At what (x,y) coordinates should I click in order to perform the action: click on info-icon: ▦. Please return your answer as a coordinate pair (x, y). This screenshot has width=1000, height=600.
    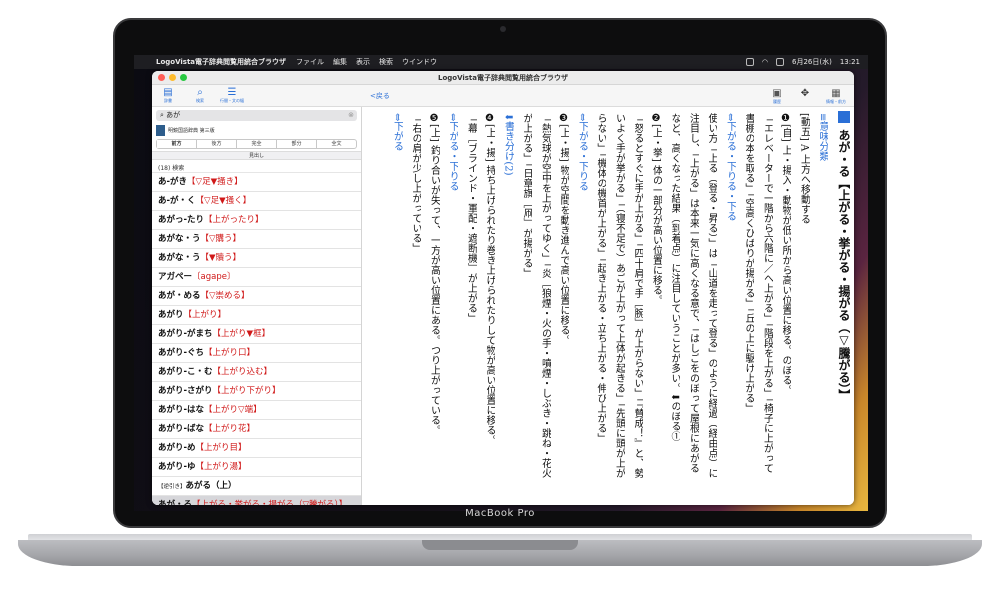
    Looking at the image, I should click on (836, 93).